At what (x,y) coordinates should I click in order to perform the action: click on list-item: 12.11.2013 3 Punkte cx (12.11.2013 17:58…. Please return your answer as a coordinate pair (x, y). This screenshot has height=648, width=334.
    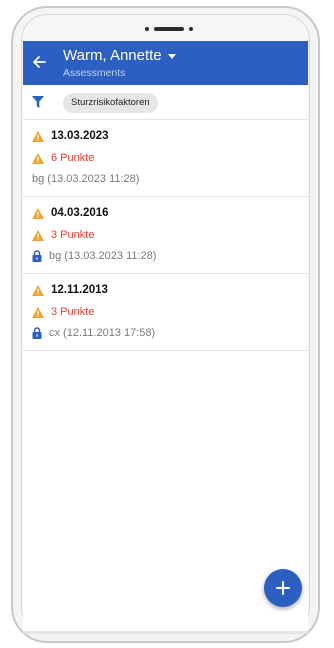
    Looking at the image, I should click on (165, 312).